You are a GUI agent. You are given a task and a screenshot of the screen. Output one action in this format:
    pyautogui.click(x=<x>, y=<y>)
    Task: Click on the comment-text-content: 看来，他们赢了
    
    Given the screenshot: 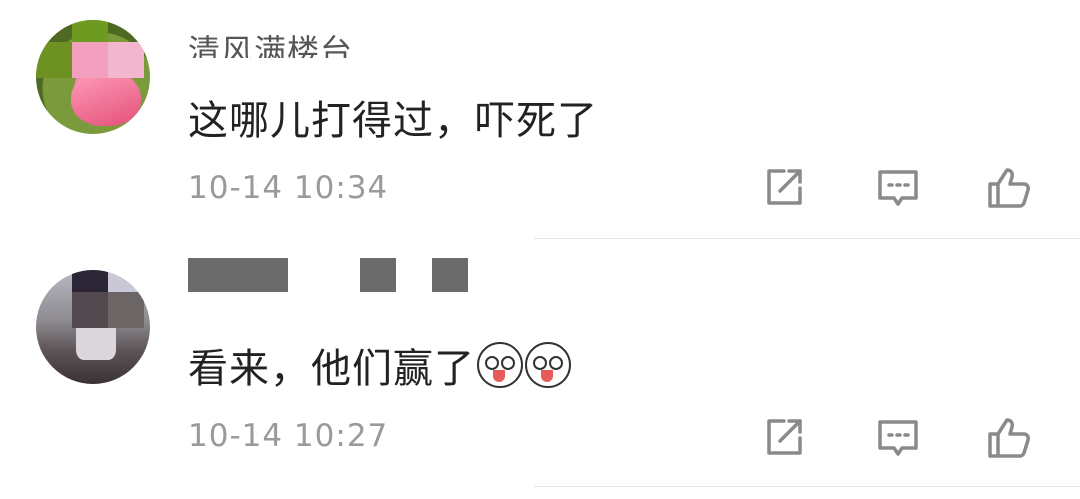 What is the action you would take?
    pyautogui.click(x=331, y=369)
    